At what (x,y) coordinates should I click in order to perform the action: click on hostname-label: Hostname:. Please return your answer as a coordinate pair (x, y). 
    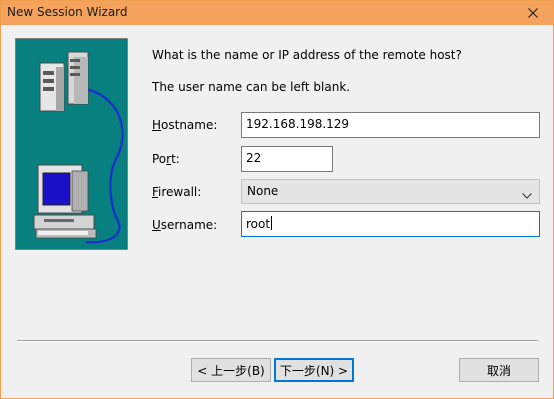
    Looking at the image, I should click on (184, 125).